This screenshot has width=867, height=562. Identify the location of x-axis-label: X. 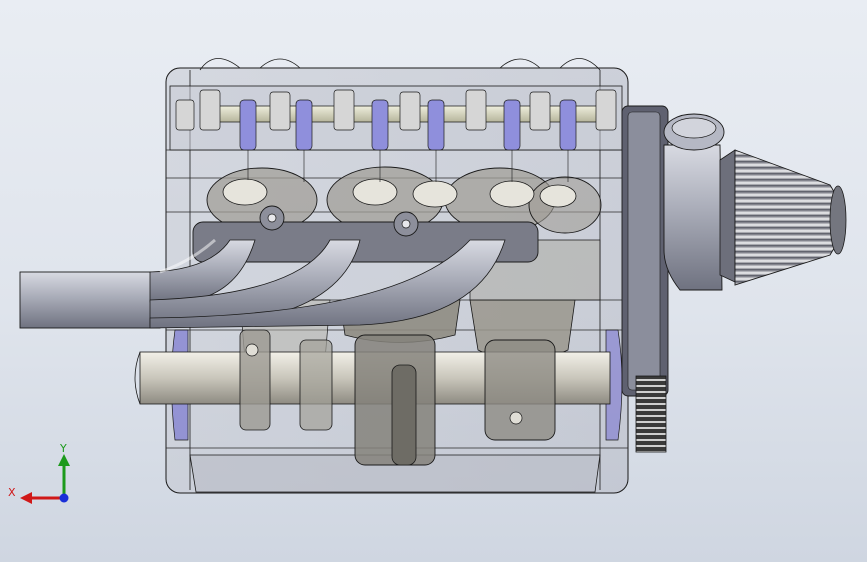
(12, 492).